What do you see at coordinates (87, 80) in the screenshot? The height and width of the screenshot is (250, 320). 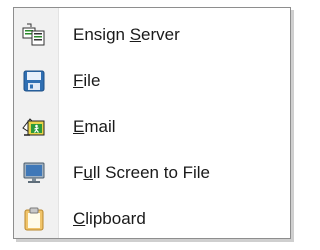 I see `menu-item-label: File` at bounding box center [87, 80].